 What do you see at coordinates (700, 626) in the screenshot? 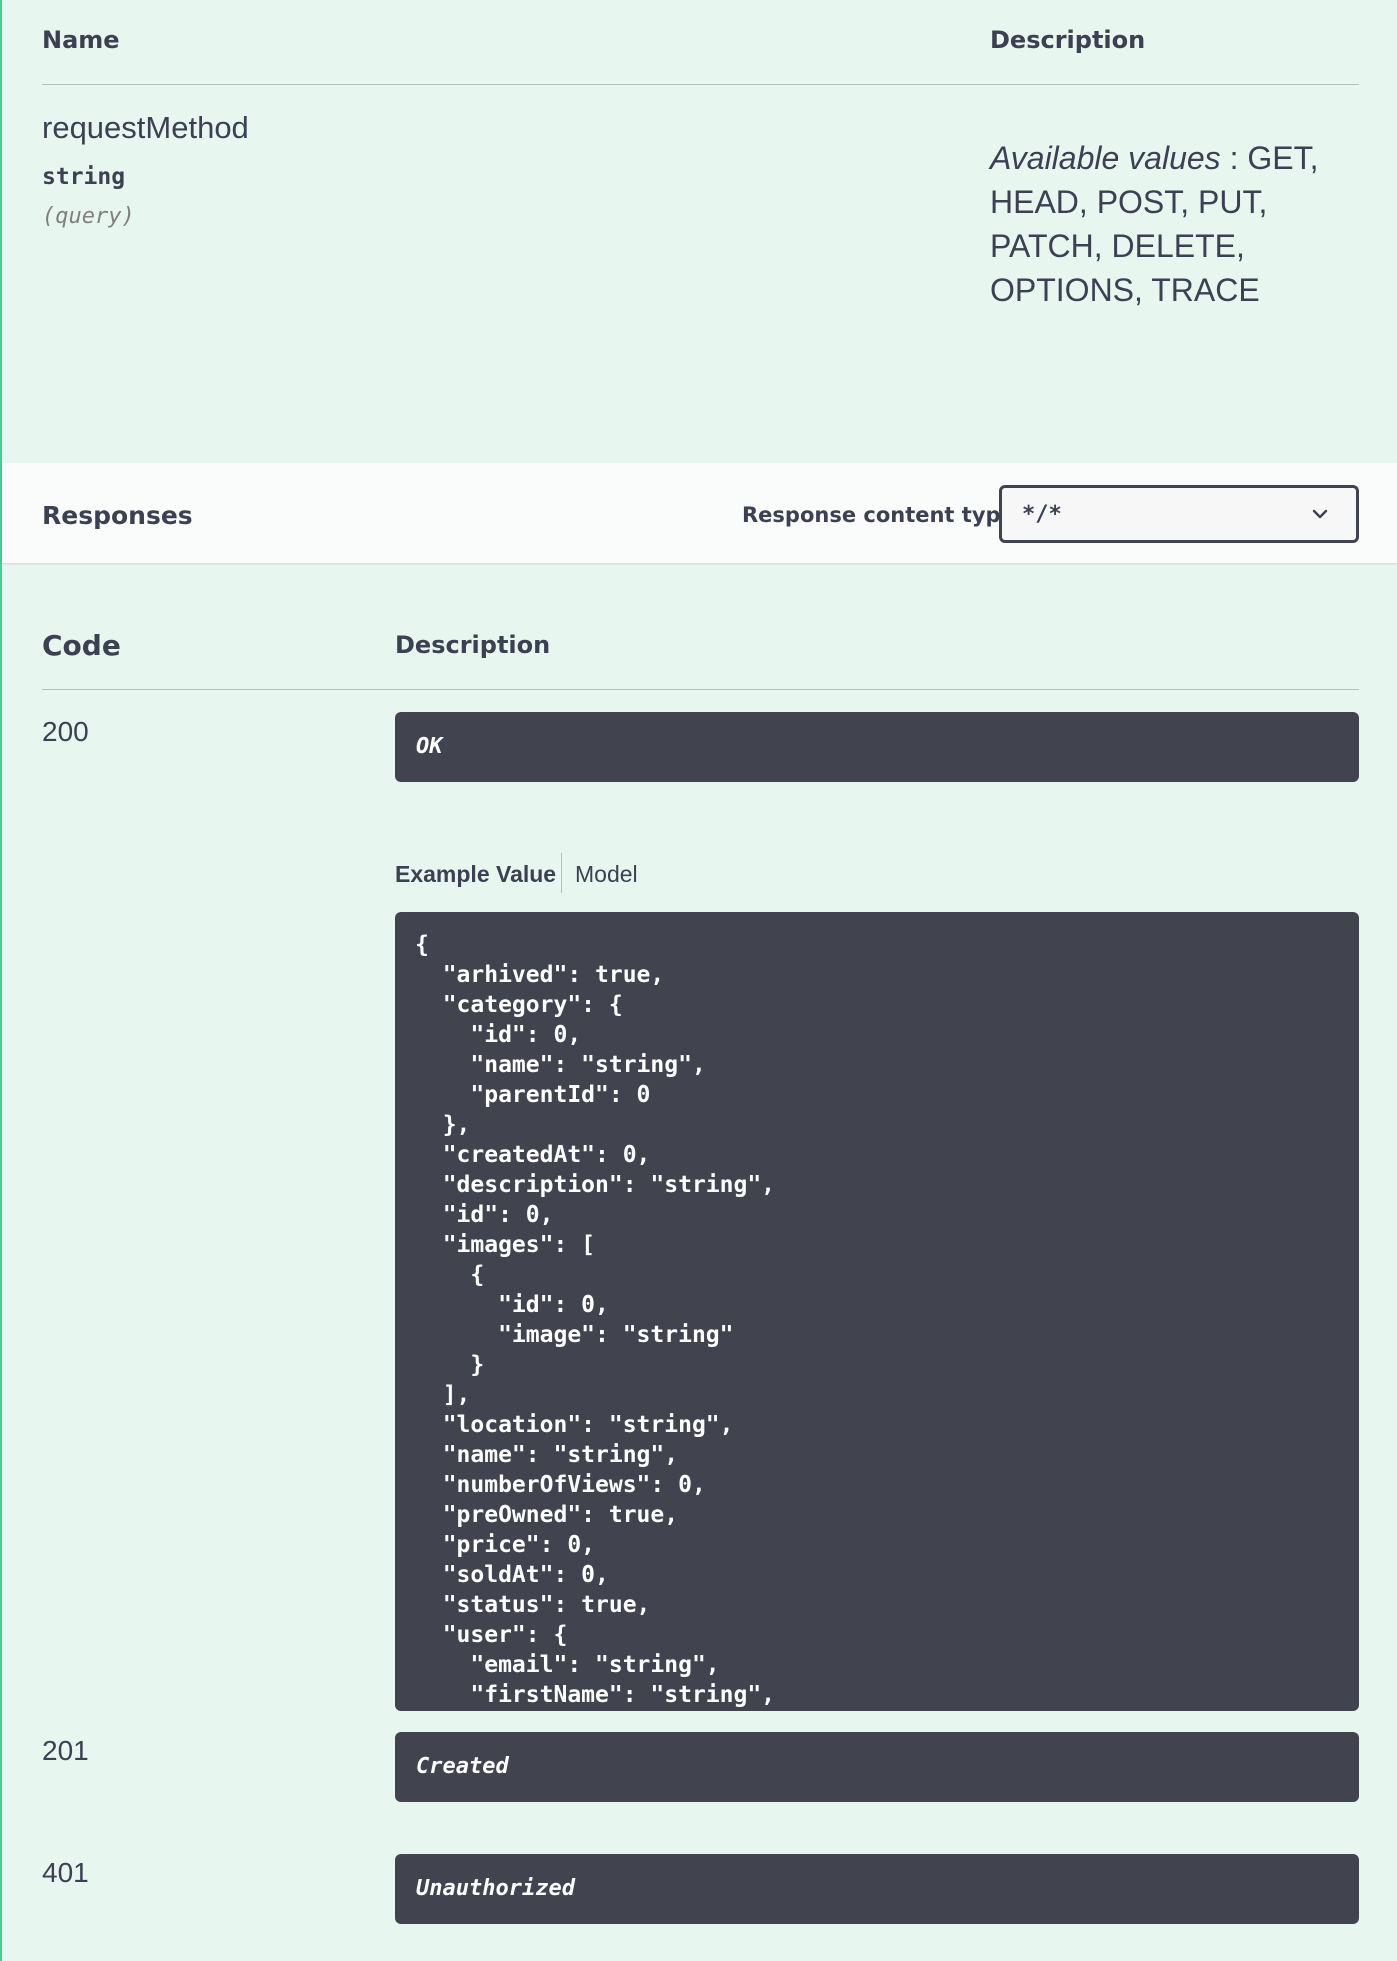
I see `responses-table-header: Code Description` at bounding box center [700, 626].